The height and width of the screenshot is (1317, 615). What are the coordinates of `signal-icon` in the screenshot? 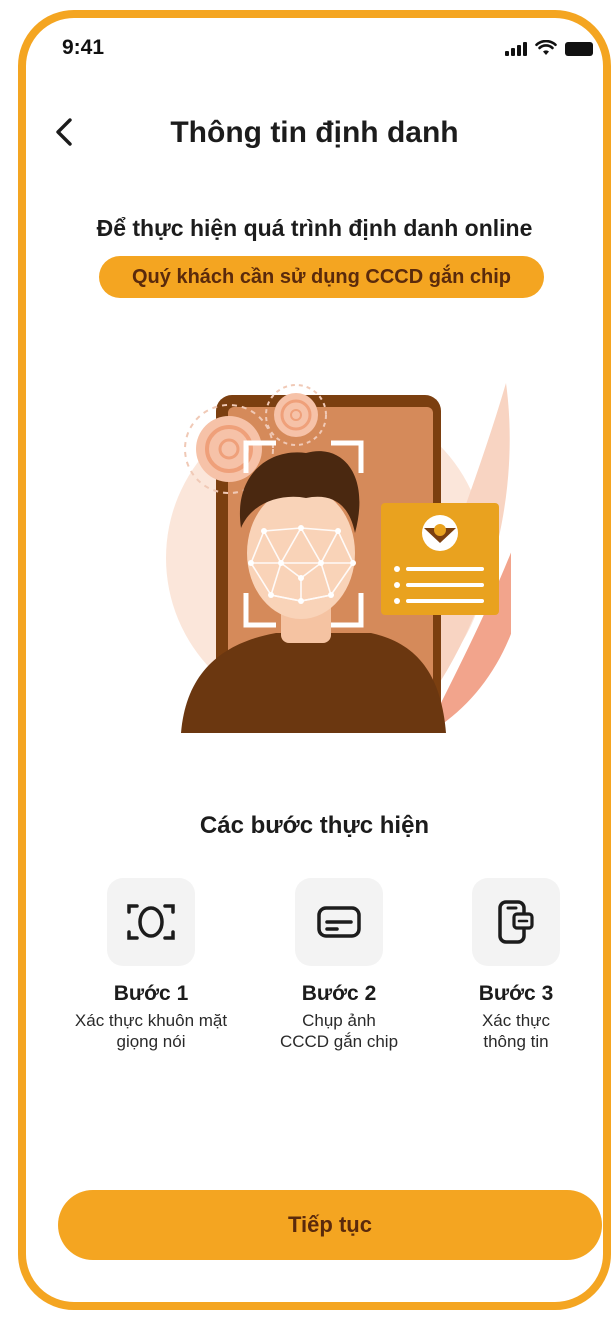 It's located at (516, 48).